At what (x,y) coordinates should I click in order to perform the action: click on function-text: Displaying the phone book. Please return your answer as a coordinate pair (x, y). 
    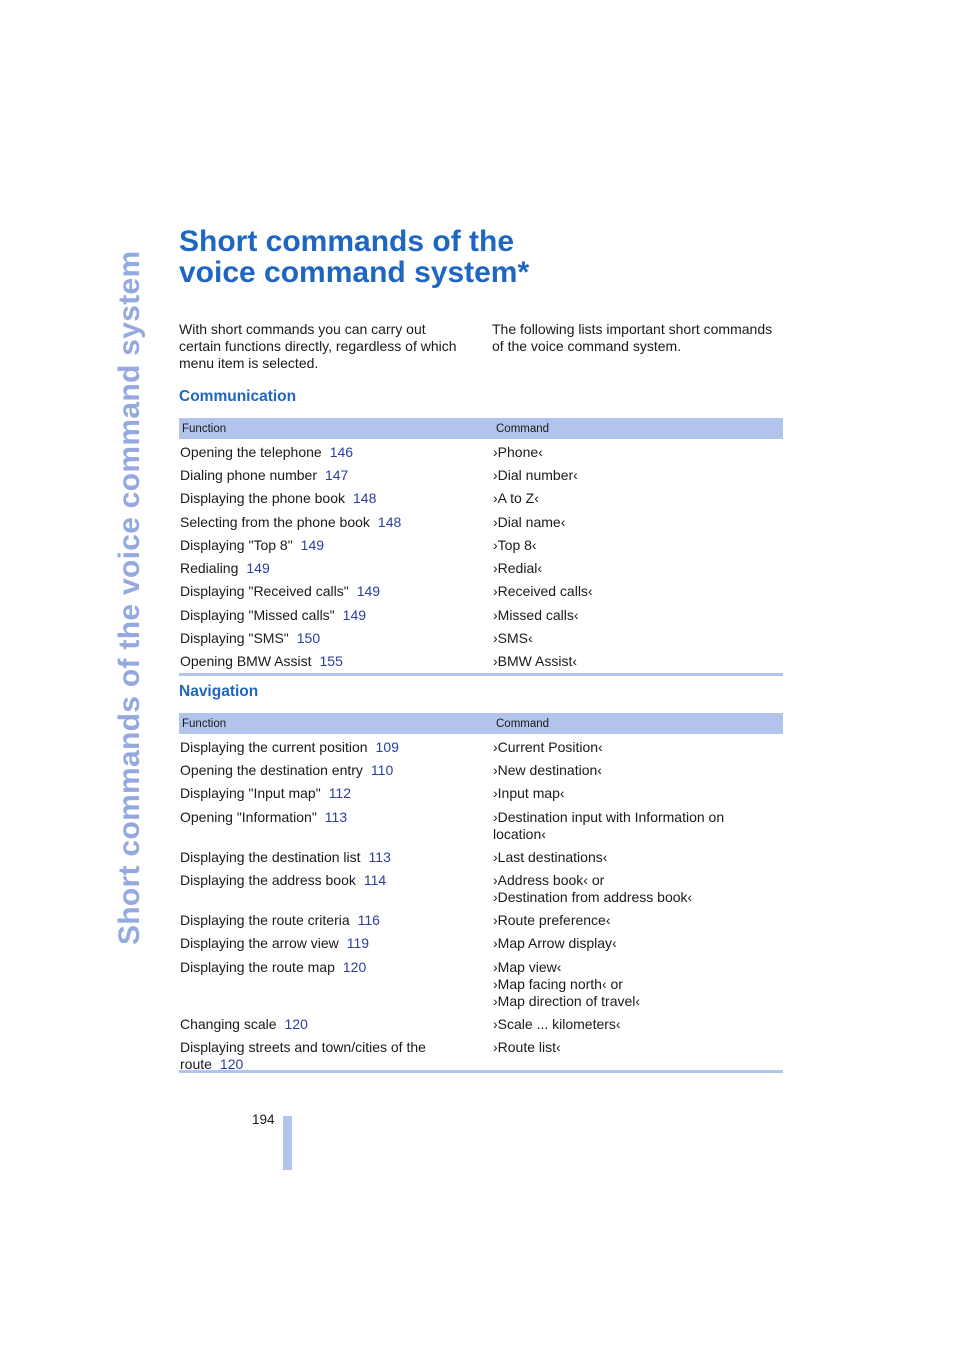
    Looking at the image, I should click on (263, 498).